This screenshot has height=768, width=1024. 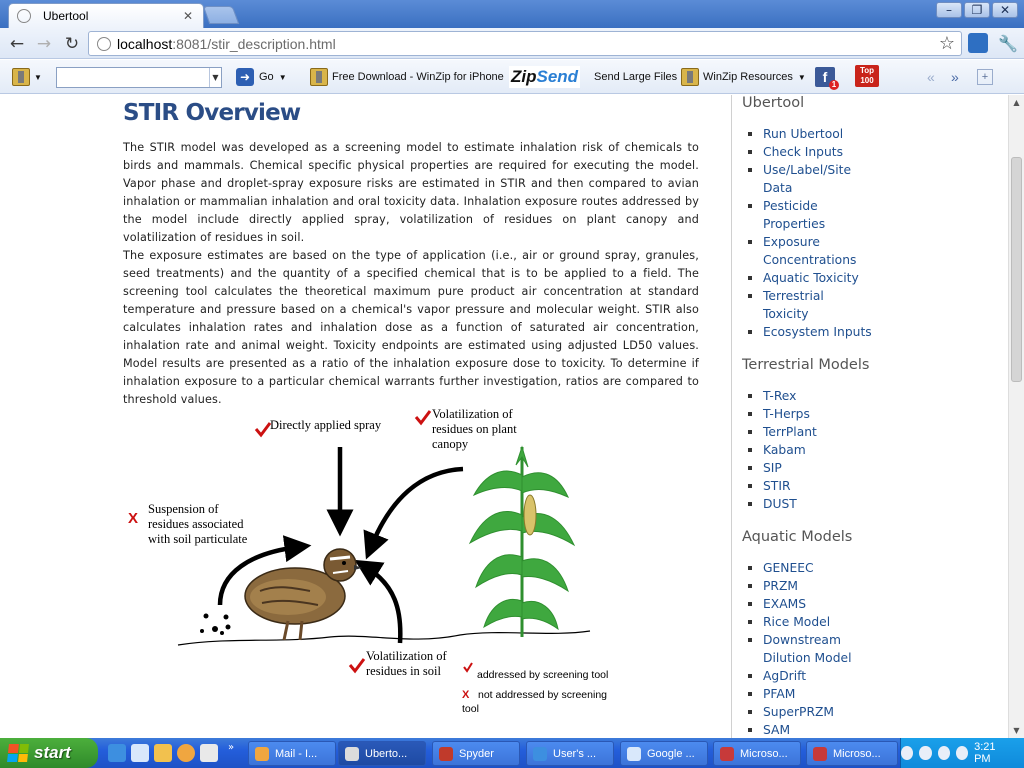 I want to click on top100-button: Top 100, so click(x=867, y=76).